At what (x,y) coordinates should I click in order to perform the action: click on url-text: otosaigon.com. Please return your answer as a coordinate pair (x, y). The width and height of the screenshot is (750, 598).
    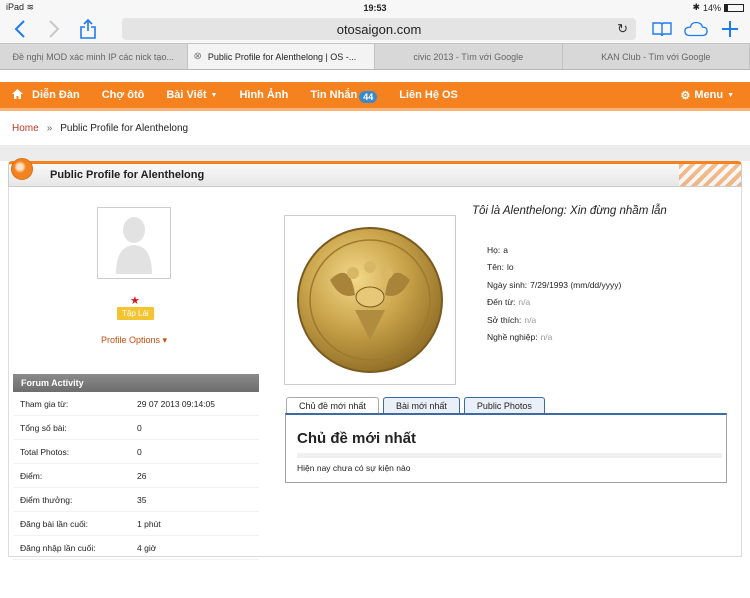
    Looking at the image, I should click on (379, 29).